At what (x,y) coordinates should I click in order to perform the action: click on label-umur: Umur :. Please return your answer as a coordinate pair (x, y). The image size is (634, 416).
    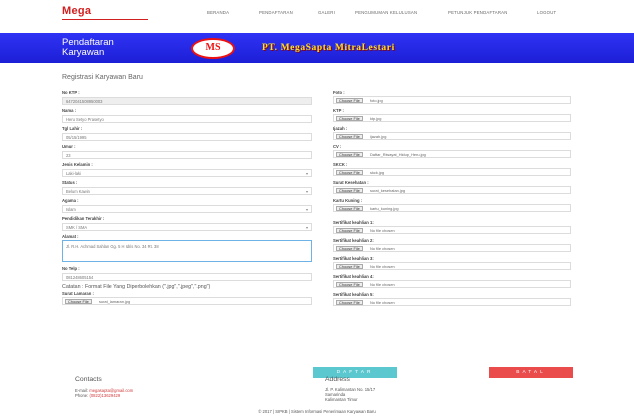
    Looking at the image, I should click on (69, 146).